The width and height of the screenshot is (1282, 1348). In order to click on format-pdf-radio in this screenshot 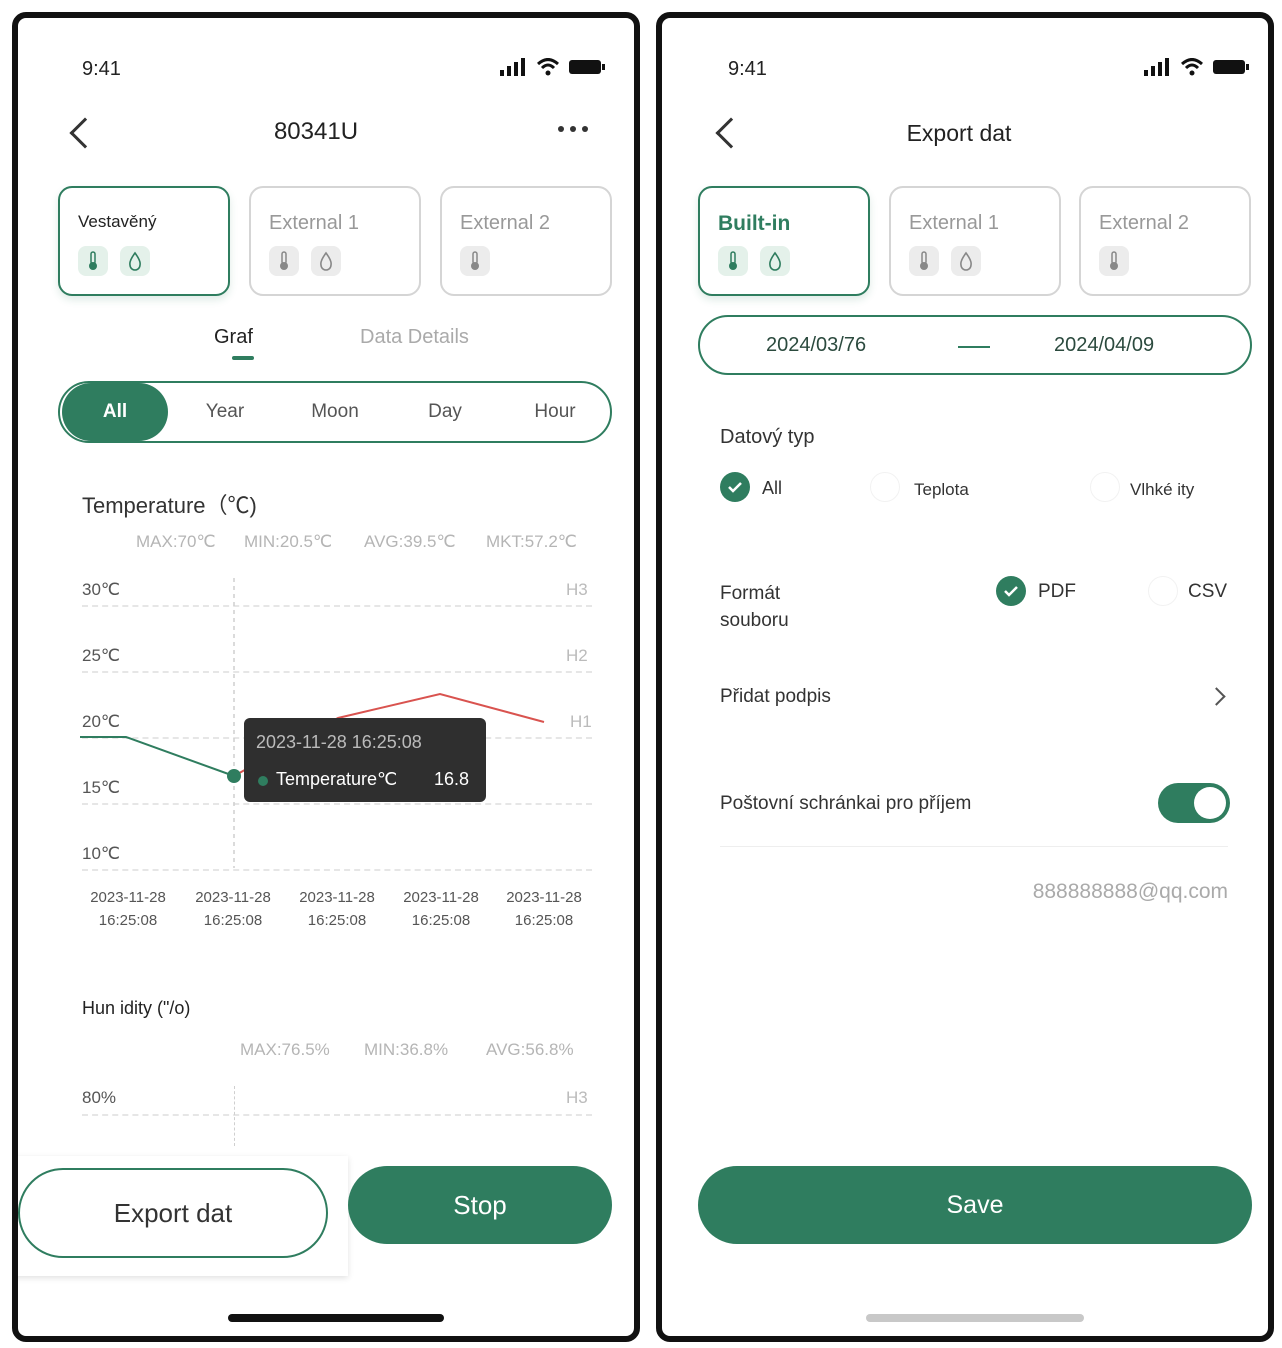, I will do `click(1011, 591)`.